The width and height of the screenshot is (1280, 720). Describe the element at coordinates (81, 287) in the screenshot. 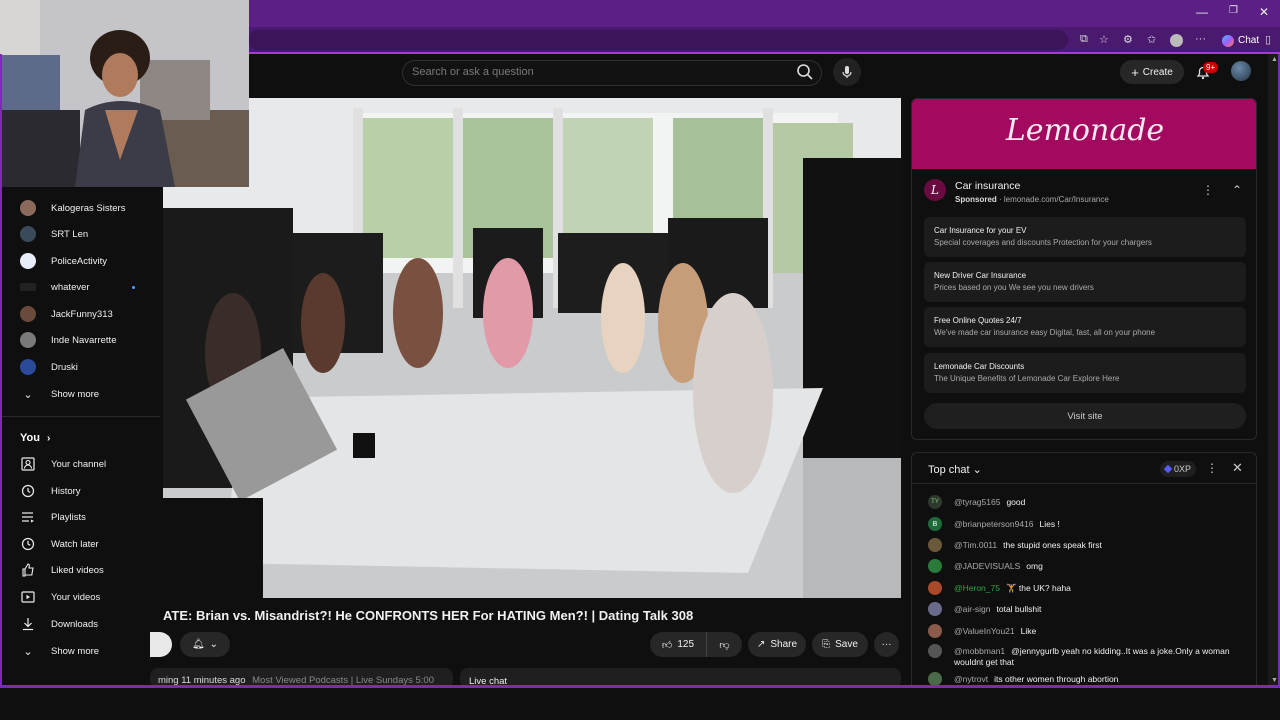

I see `subscription-whatever: whatever` at that location.